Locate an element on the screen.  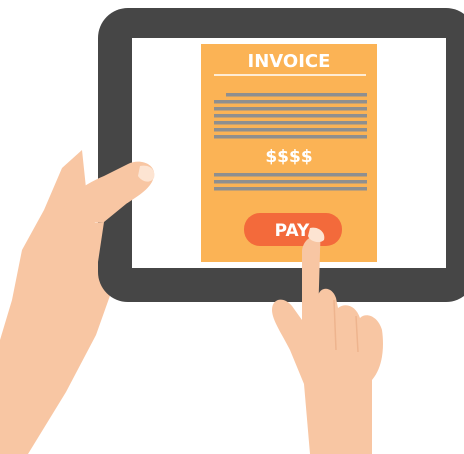
invoice-title: INVOICE is located at coordinates (289, 61).